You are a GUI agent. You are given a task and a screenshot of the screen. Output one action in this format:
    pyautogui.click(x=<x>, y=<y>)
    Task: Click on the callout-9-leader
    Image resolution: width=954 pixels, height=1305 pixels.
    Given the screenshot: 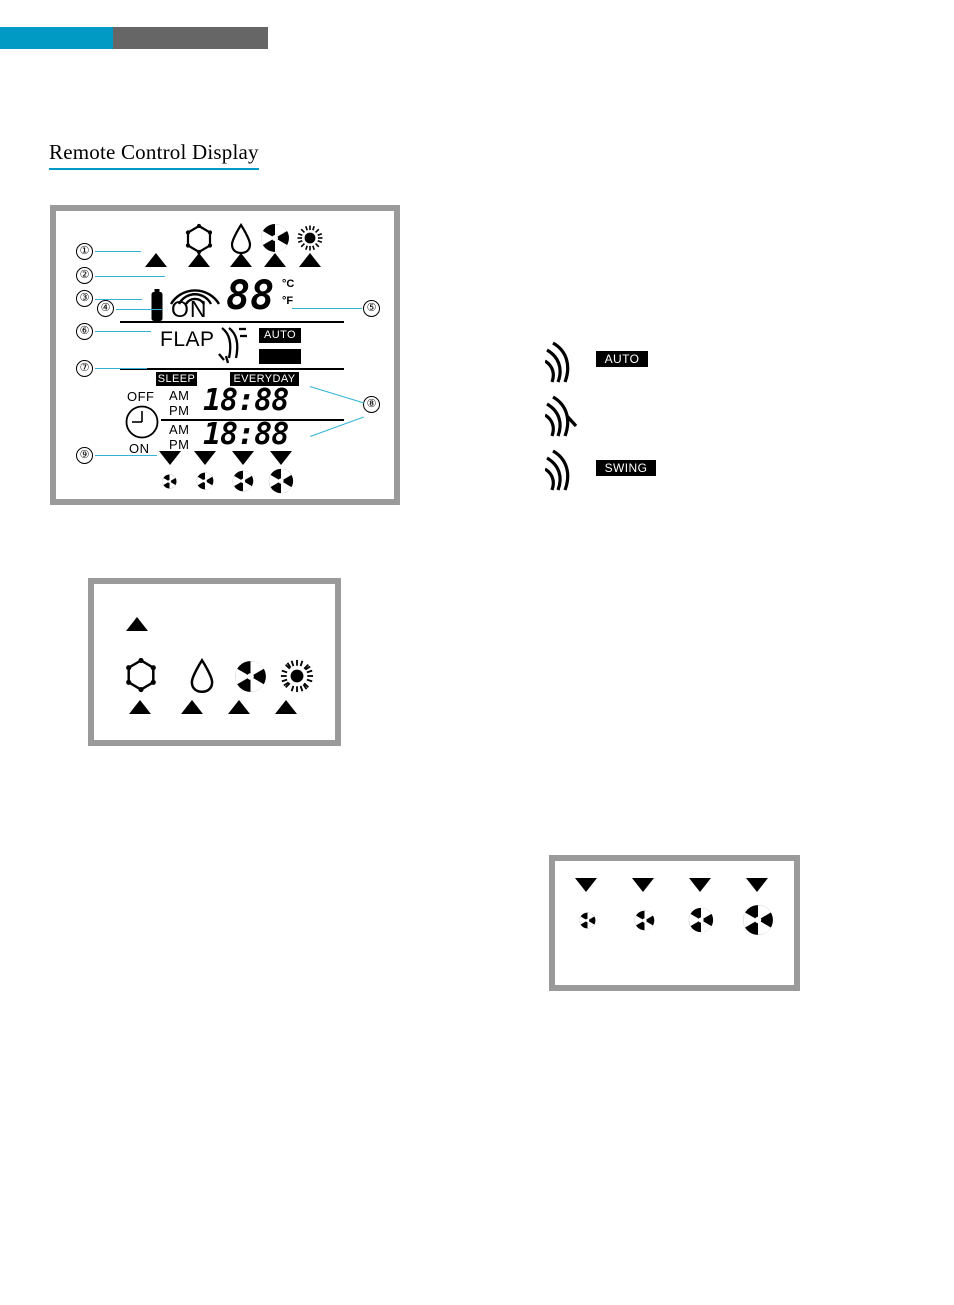 What is the action you would take?
    pyautogui.click(x=126, y=455)
    